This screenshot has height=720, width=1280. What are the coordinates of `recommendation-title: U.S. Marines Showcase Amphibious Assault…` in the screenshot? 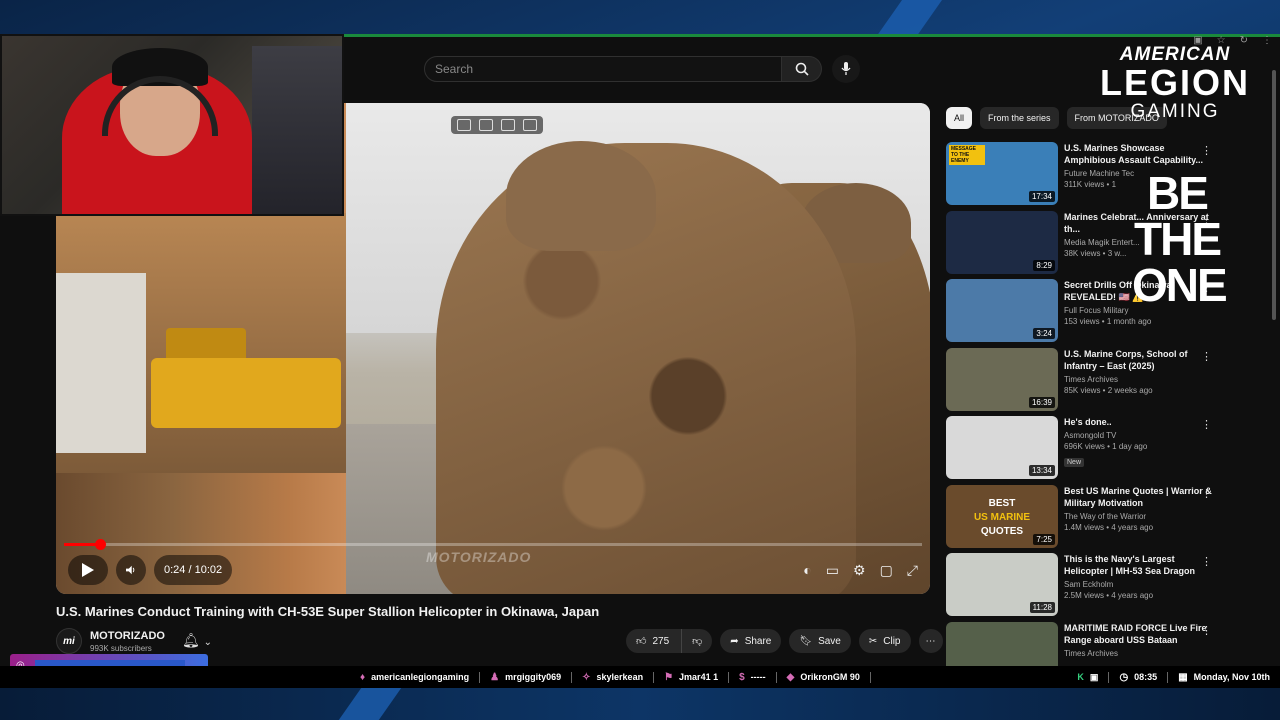 It's located at (1138, 154).